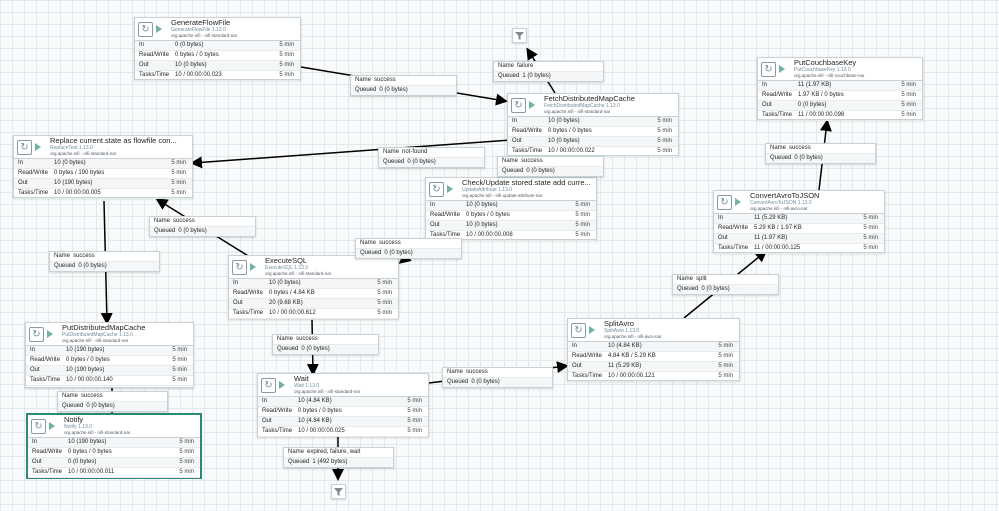  I want to click on connection-check-to-execute: Name success Queued 0 (0 bytes), so click(408, 248).